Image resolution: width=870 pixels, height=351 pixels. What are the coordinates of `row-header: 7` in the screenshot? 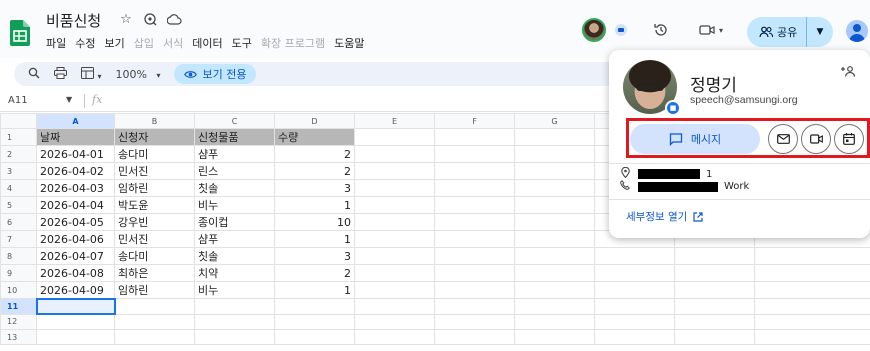 It's located at (18, 239).